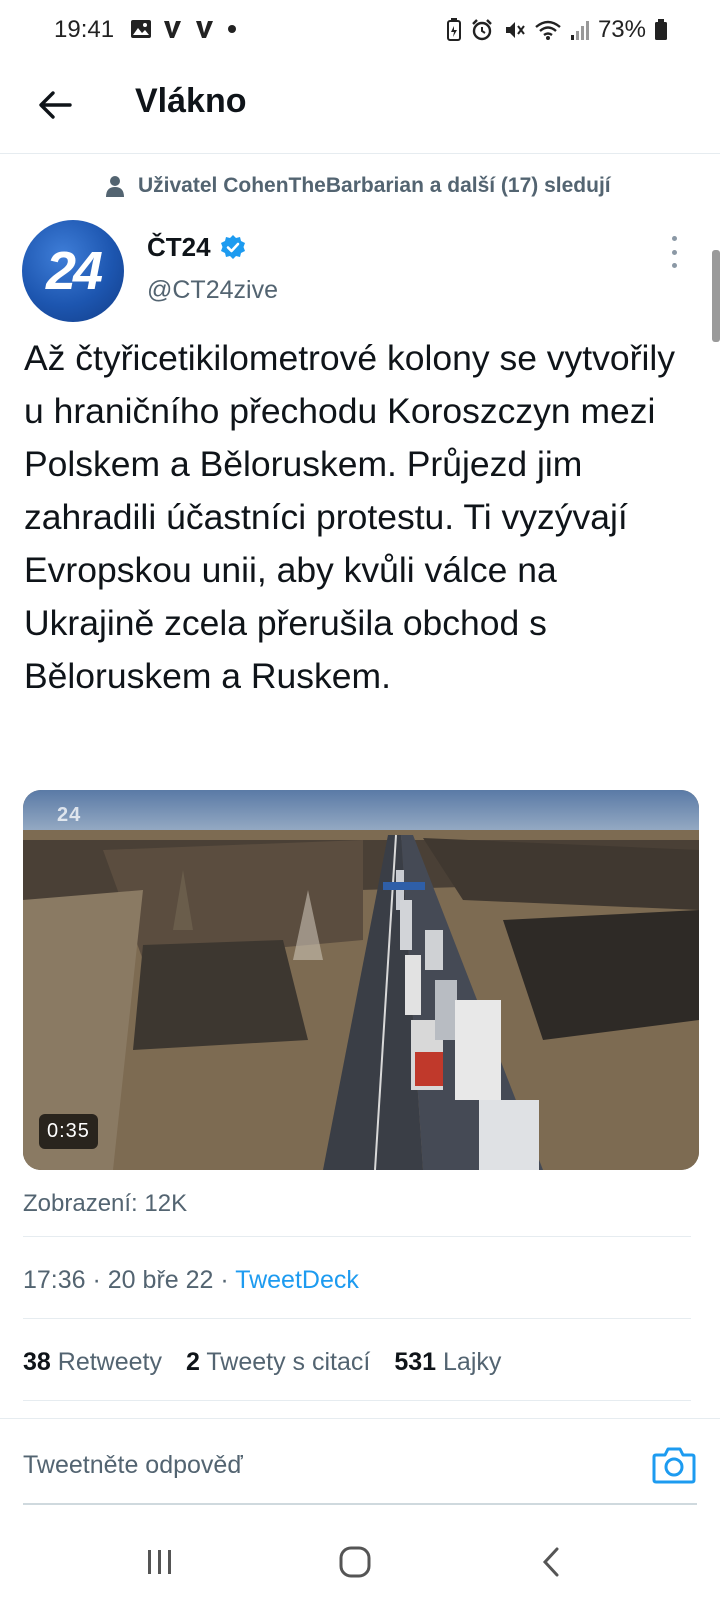 Image resolution: width=720 pixels, height=1600 pixels. I want to click on retweets-label: Retweety, so click(109, 1362).